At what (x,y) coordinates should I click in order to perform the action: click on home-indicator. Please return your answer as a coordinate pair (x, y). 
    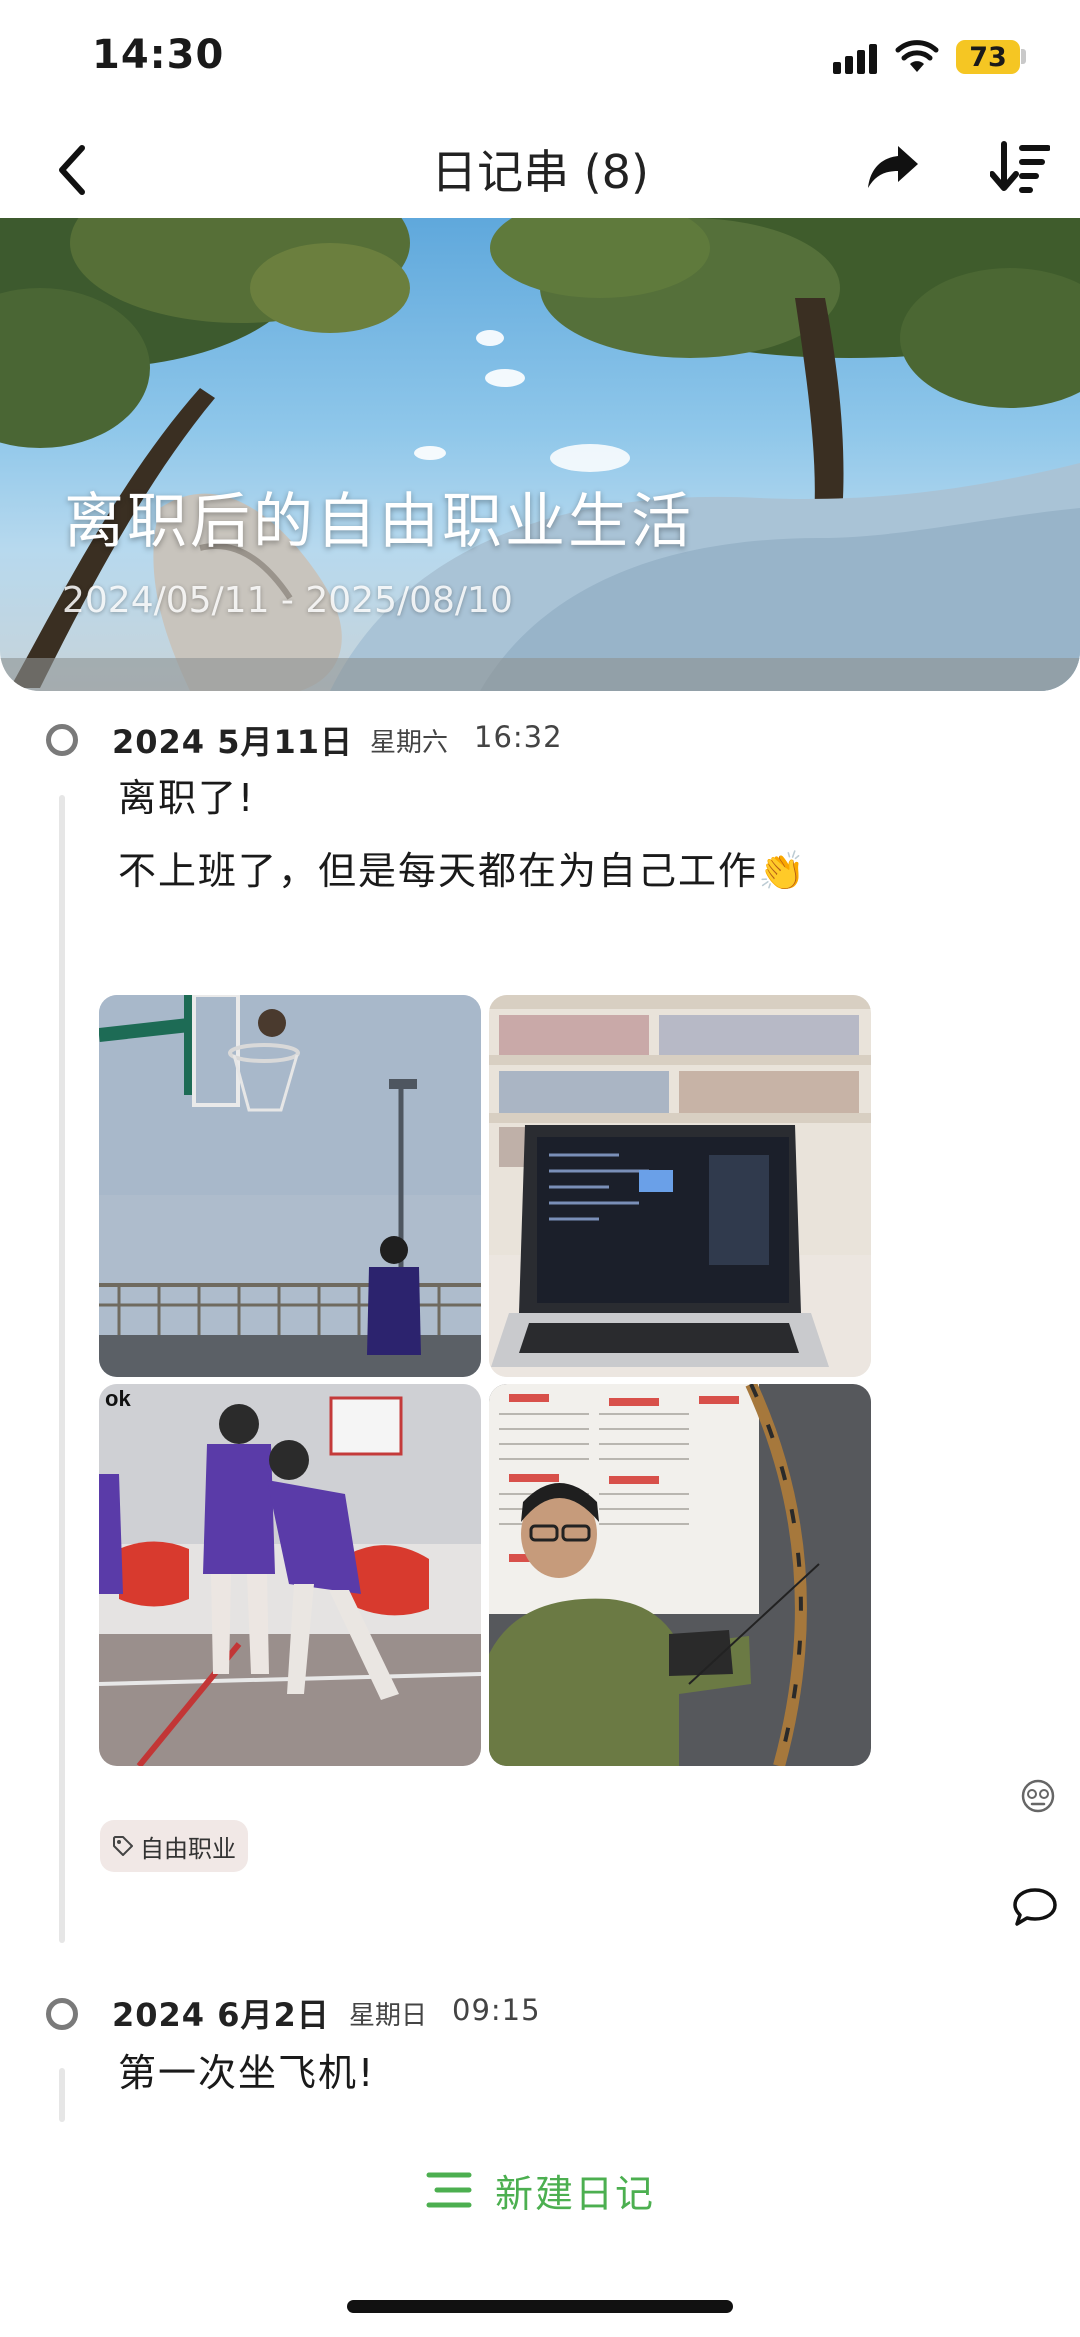
    Looking at the image, I should click on (540, 2306).